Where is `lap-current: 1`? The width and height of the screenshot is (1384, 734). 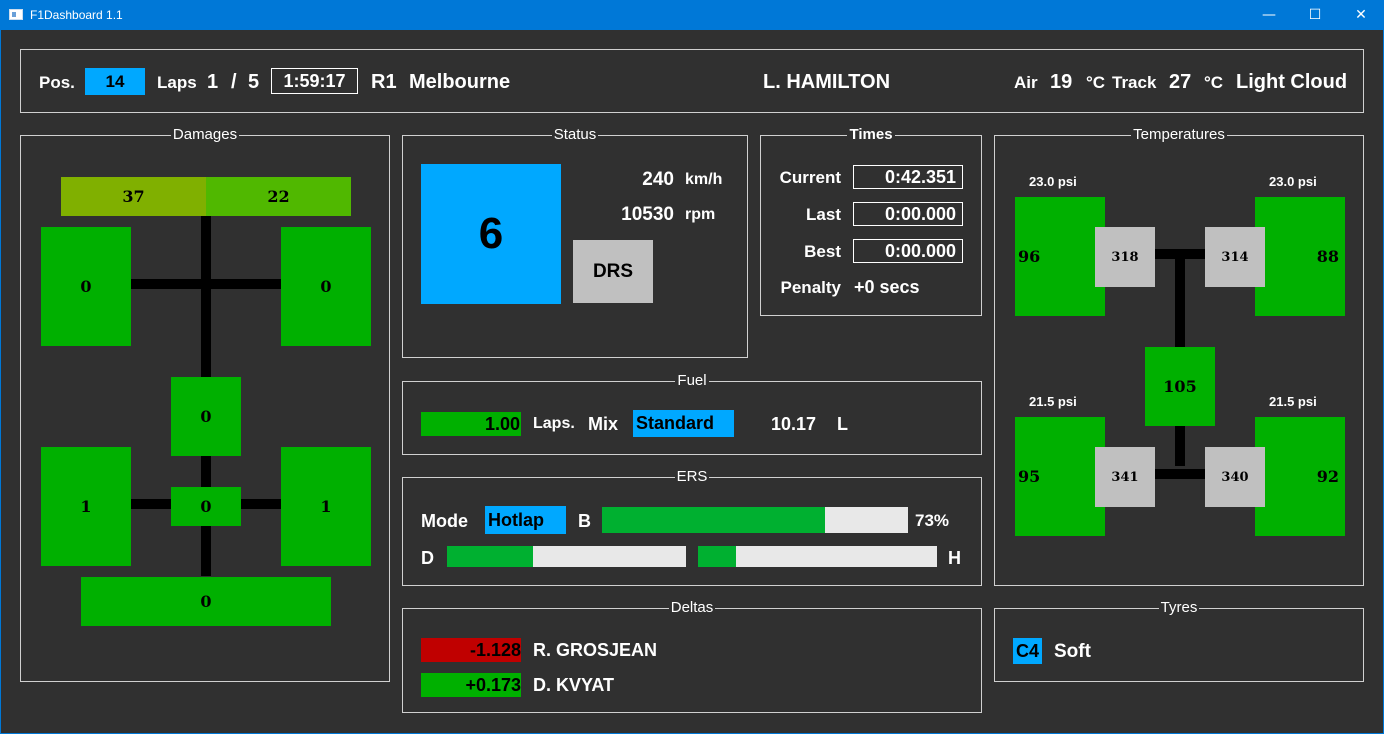 lap-current: 1 is located at coordinates (213, 82).